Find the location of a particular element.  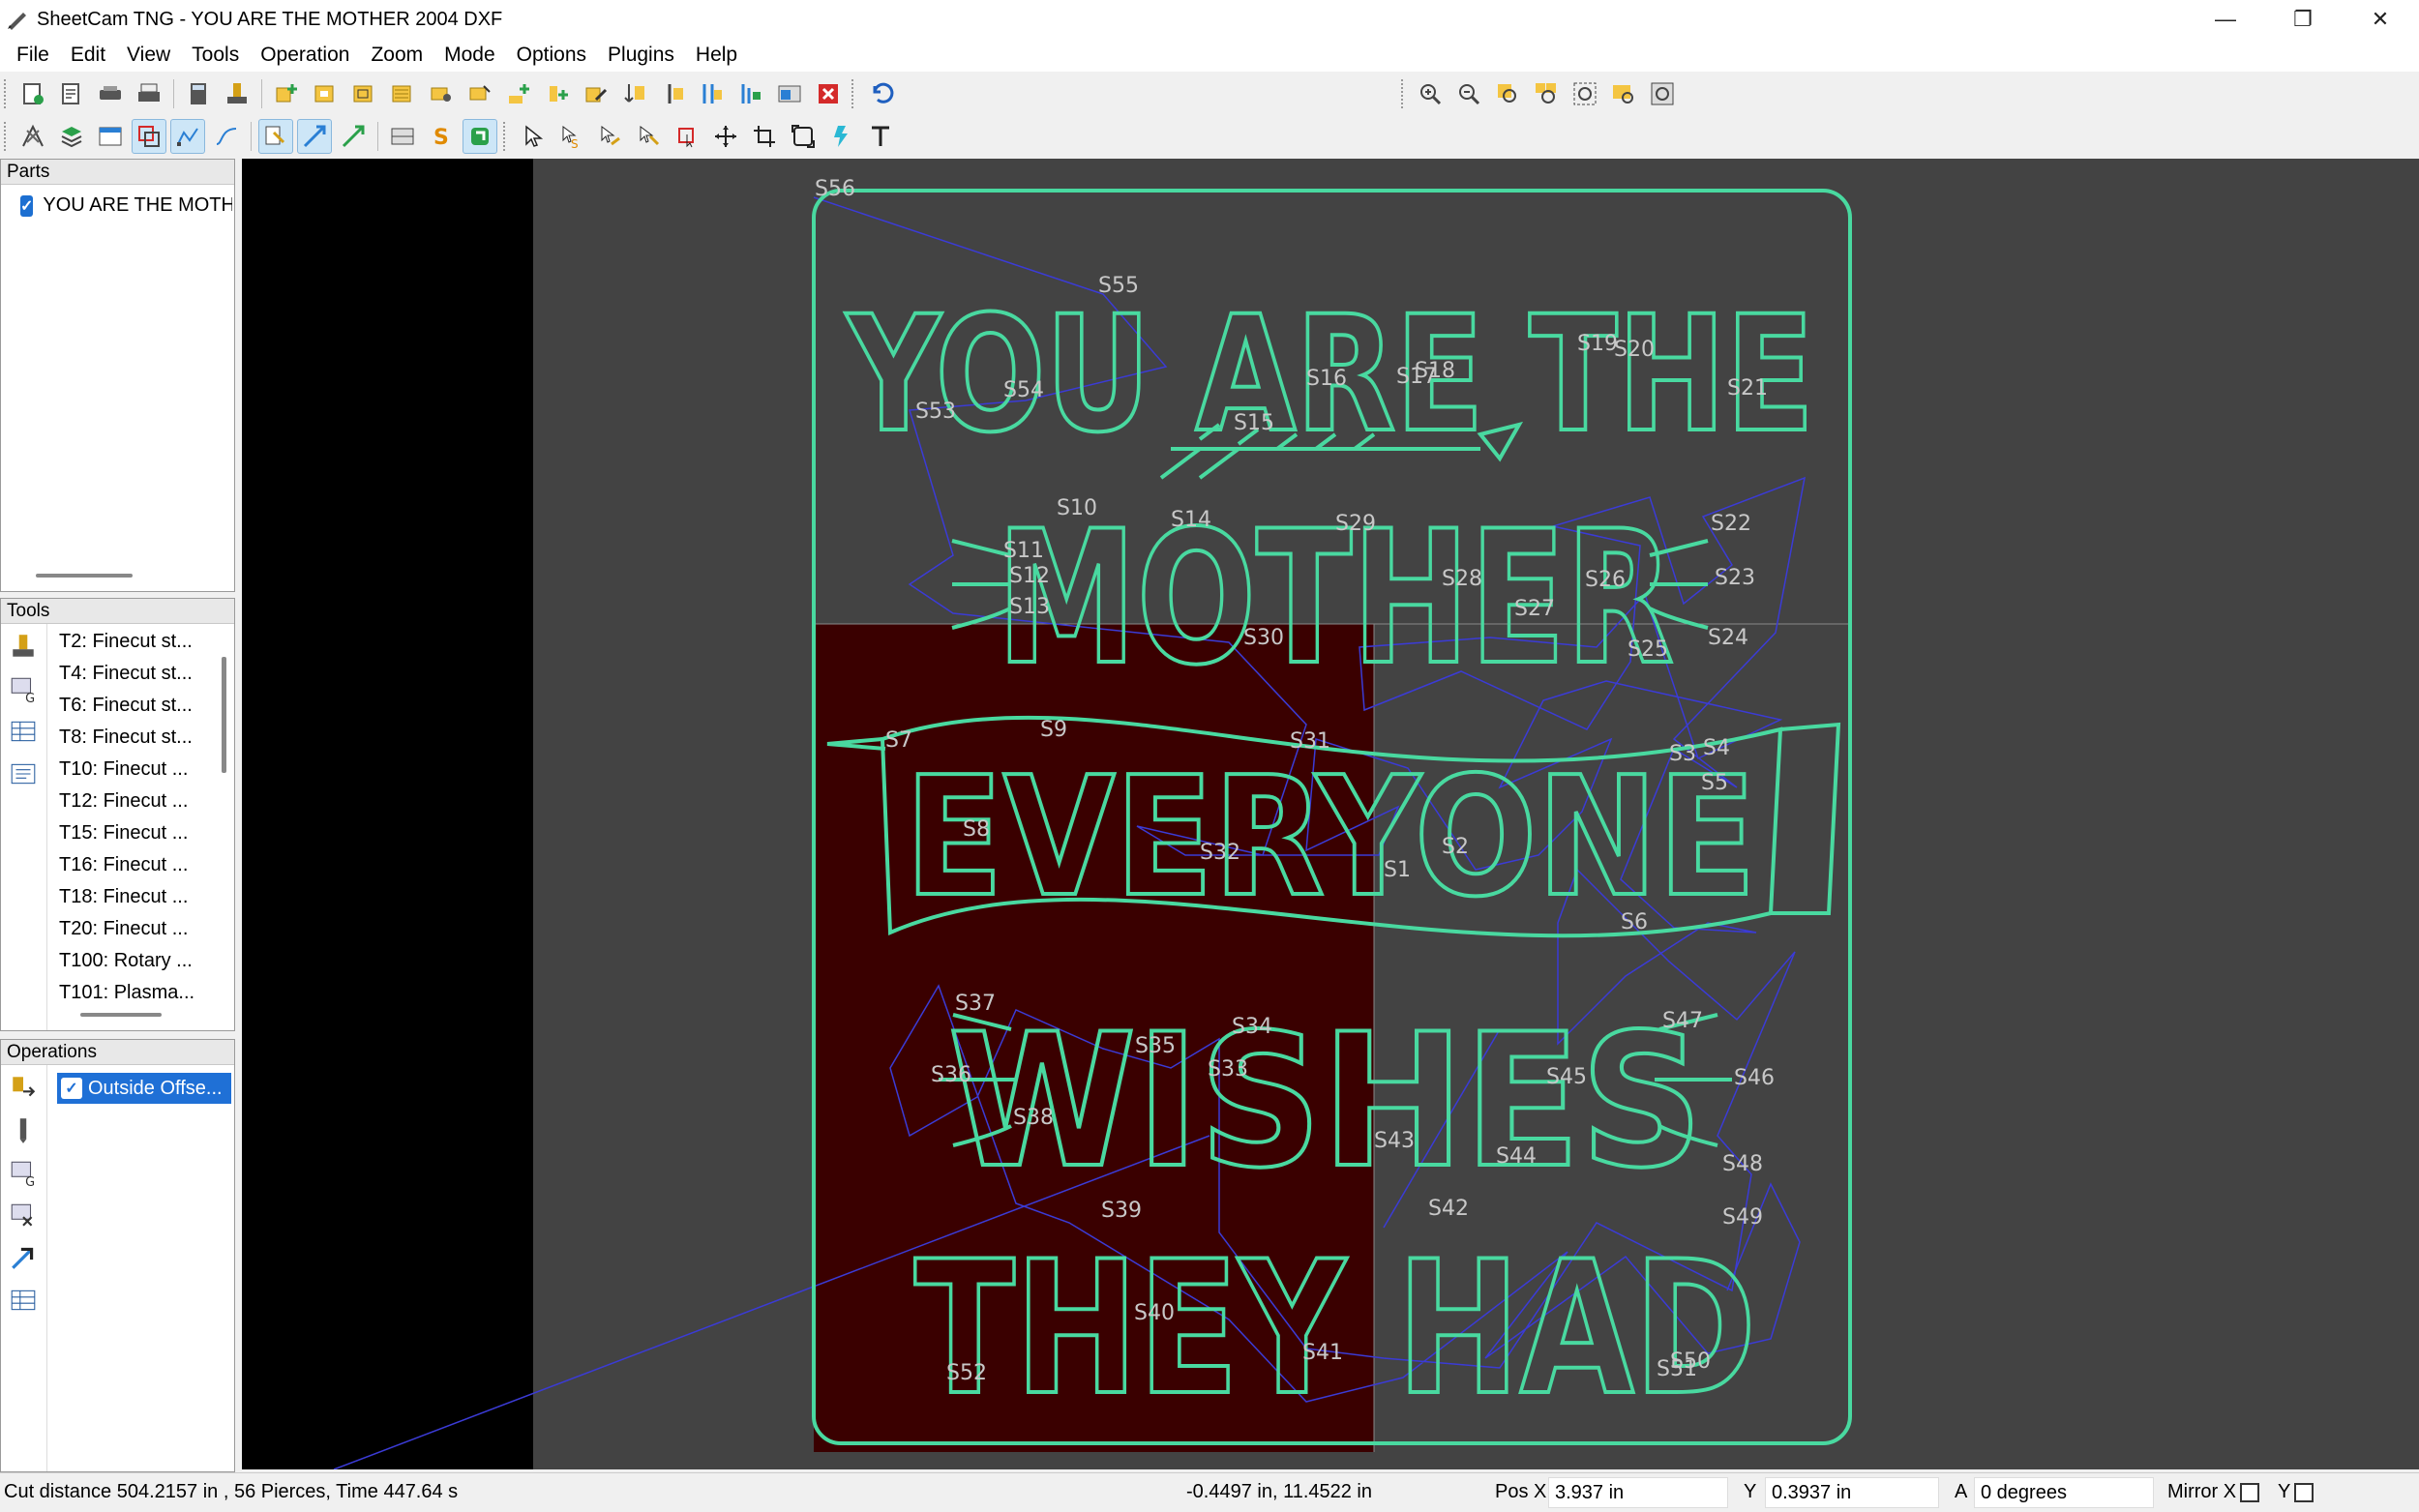

zoom-part-icon is located at coordinates (1508, 93).